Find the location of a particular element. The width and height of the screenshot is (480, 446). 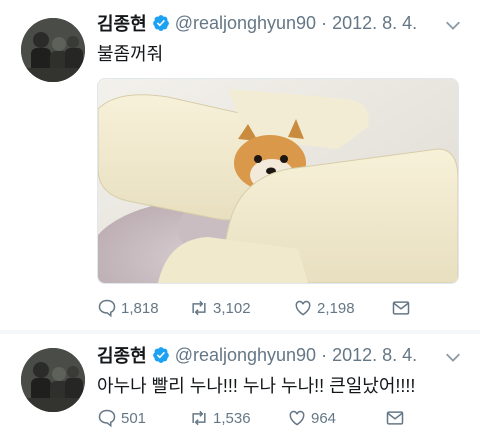

retweet-button: 3,102 is located at coordinates (241, 308).